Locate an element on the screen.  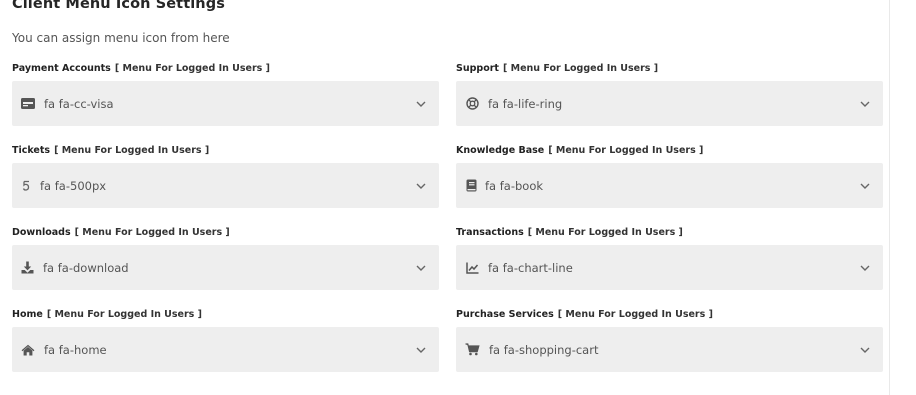
payment-accounts-icon-select: fa fa-cc-visa is located at coordinates (225, 103).